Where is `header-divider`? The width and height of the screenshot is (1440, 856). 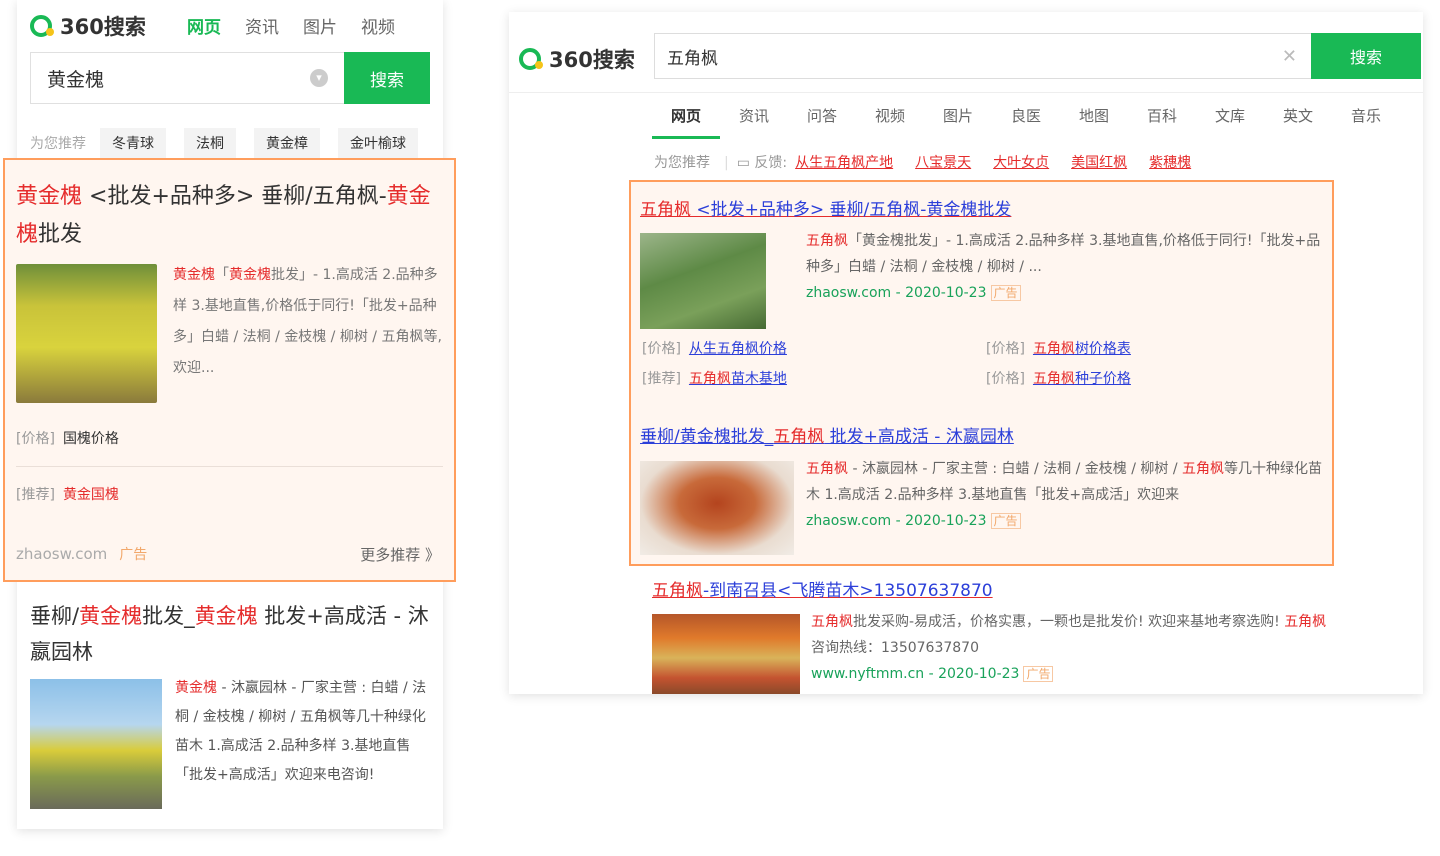
header-divider is located at coordinates (966, 92).